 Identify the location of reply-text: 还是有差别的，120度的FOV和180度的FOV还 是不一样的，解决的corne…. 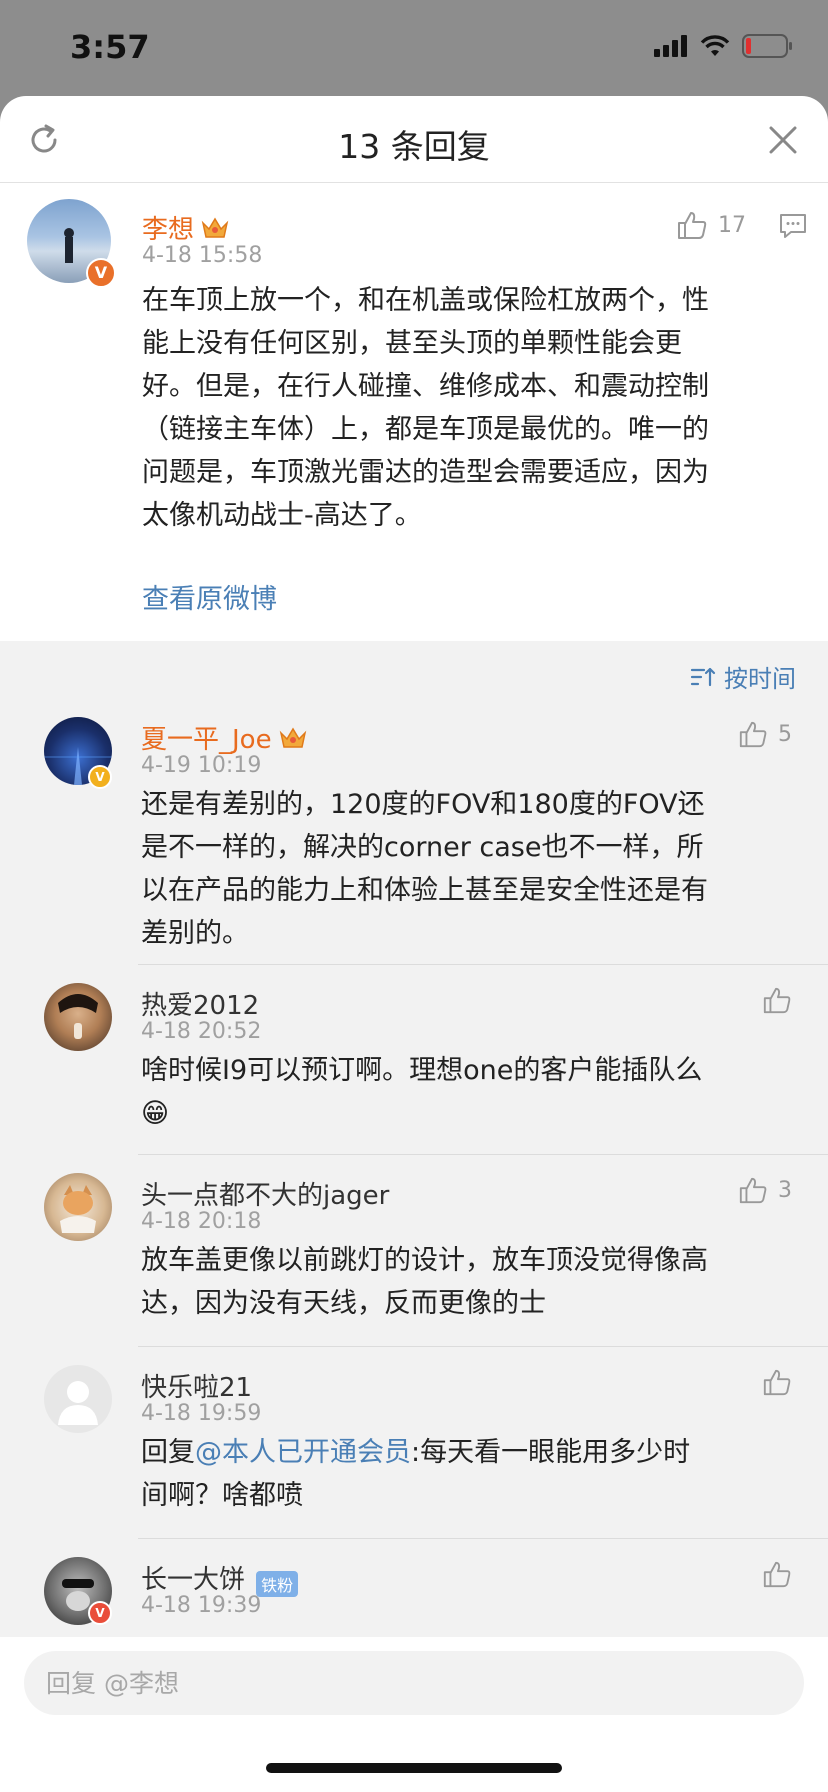
(476, 869).